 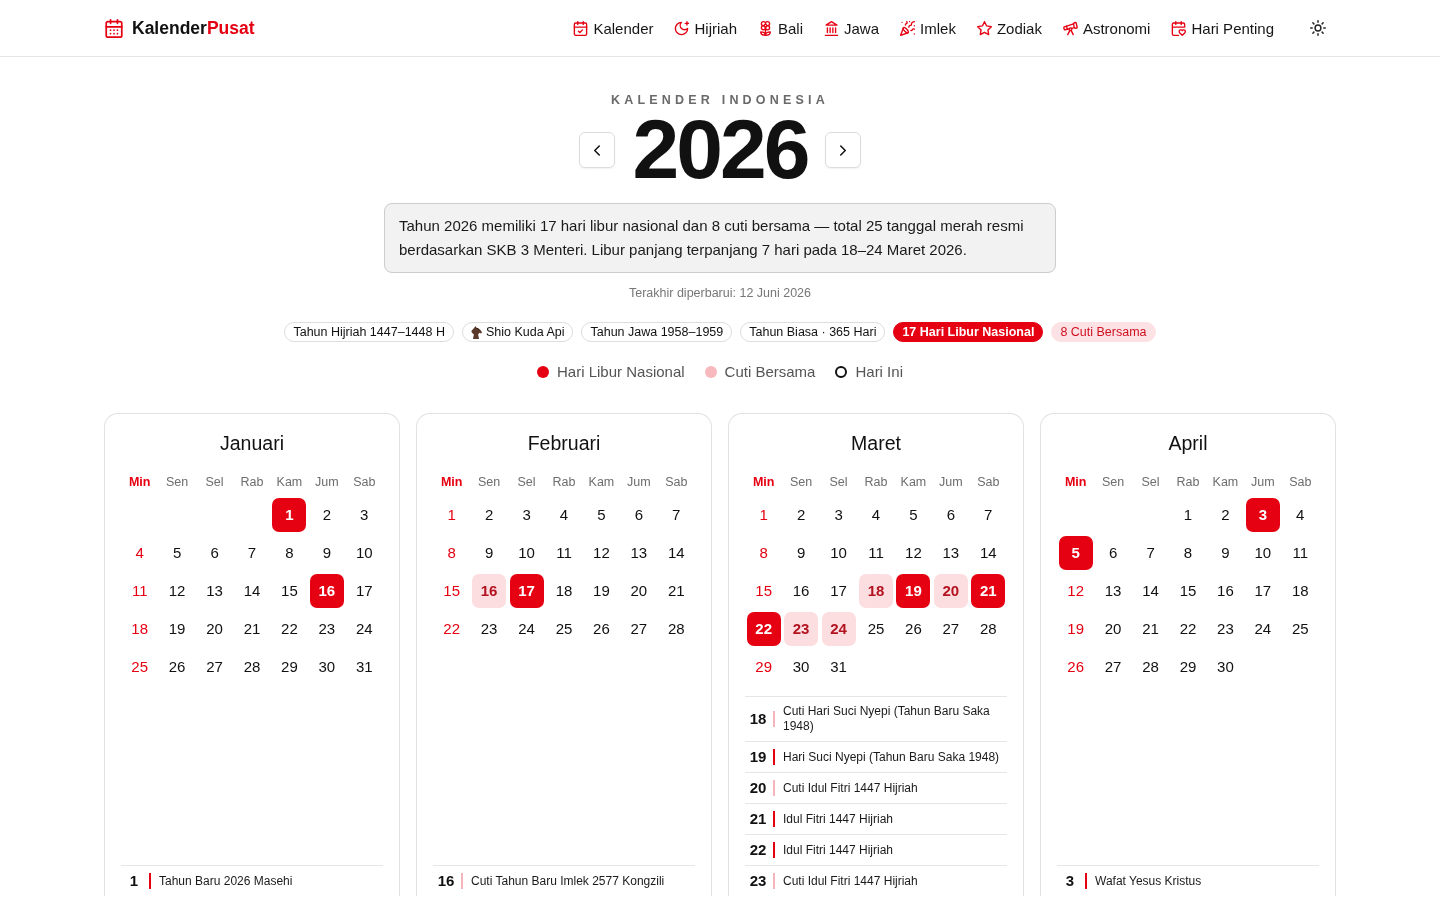 What do you see at coordinates (1188, 482) in the screenshot?
I see `weekday-label: Rab` at bounding box center [1188, 482].